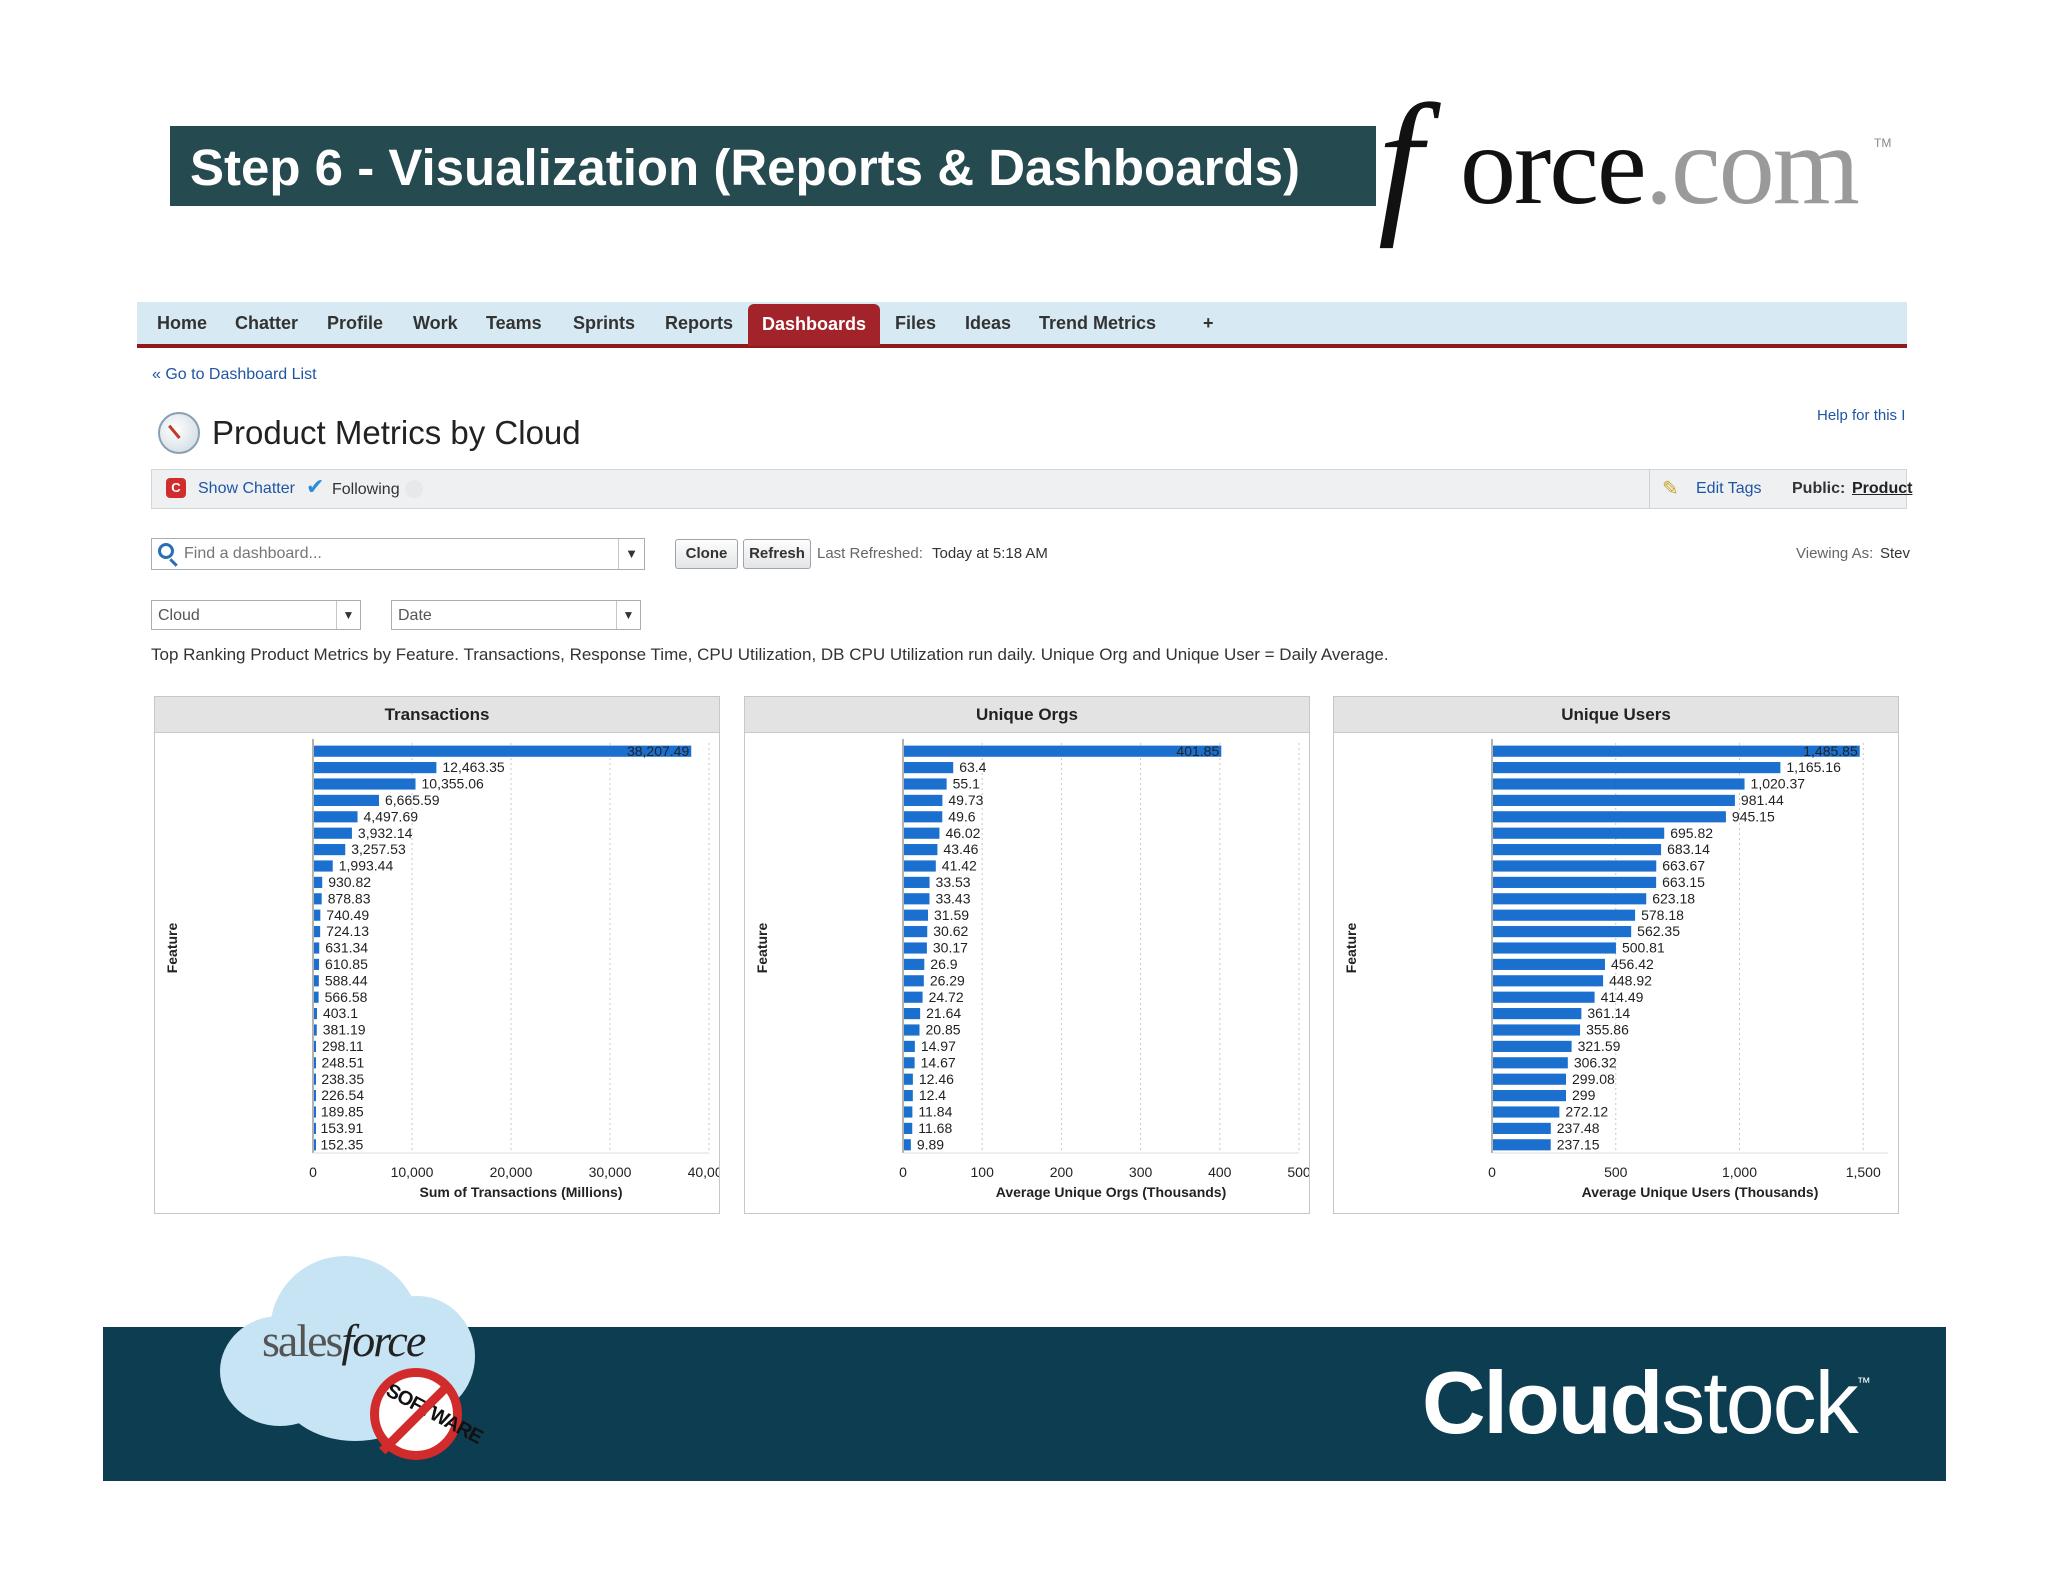 The image size is (2048, 1582). I want to click on data-label: 14.97, so click(938, 1046).